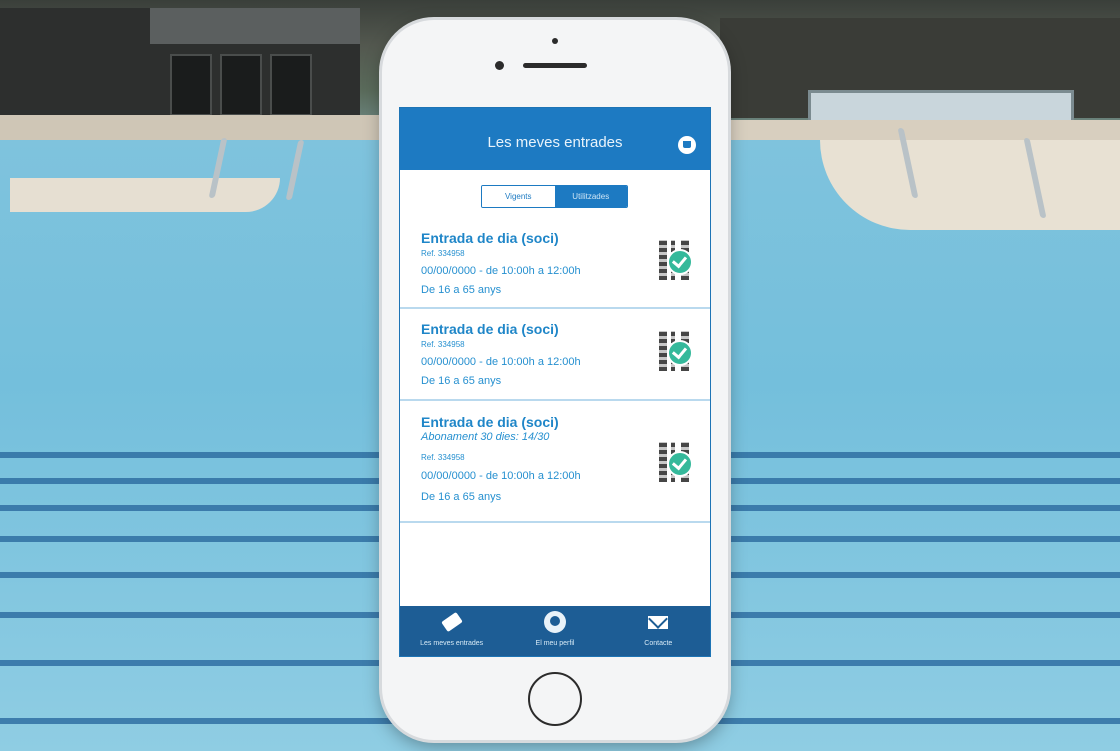 This screenshot has height=751, width=1120. I want to click on phone-speaker, so click(555, 65).